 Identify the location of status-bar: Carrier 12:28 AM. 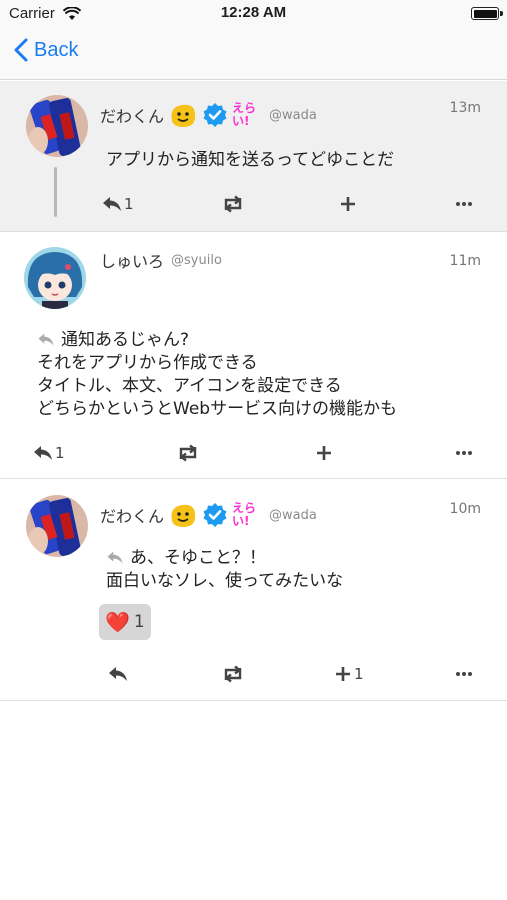
(253, 14).